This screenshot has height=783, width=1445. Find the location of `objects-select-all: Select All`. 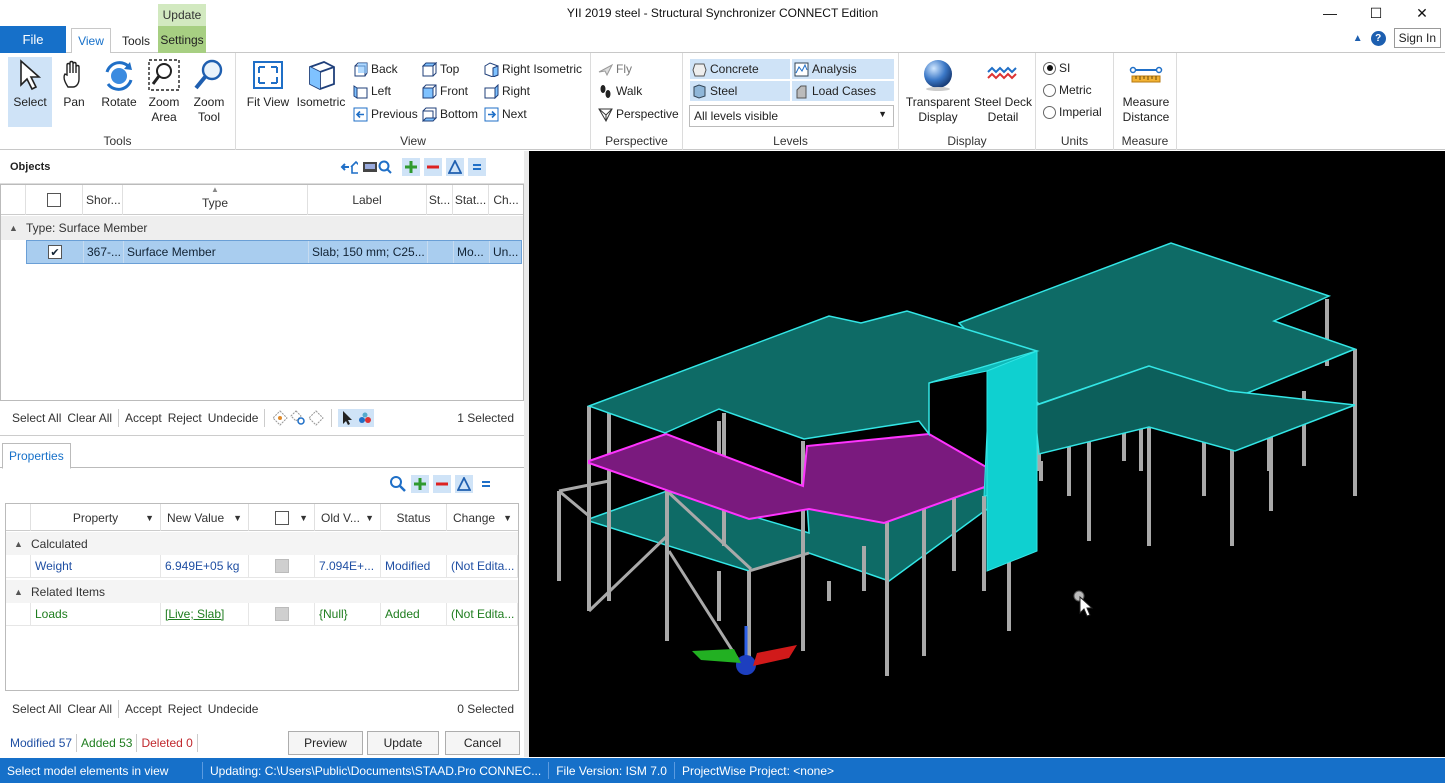

objects-select-all: Select All is located at coordinates (36, 418).